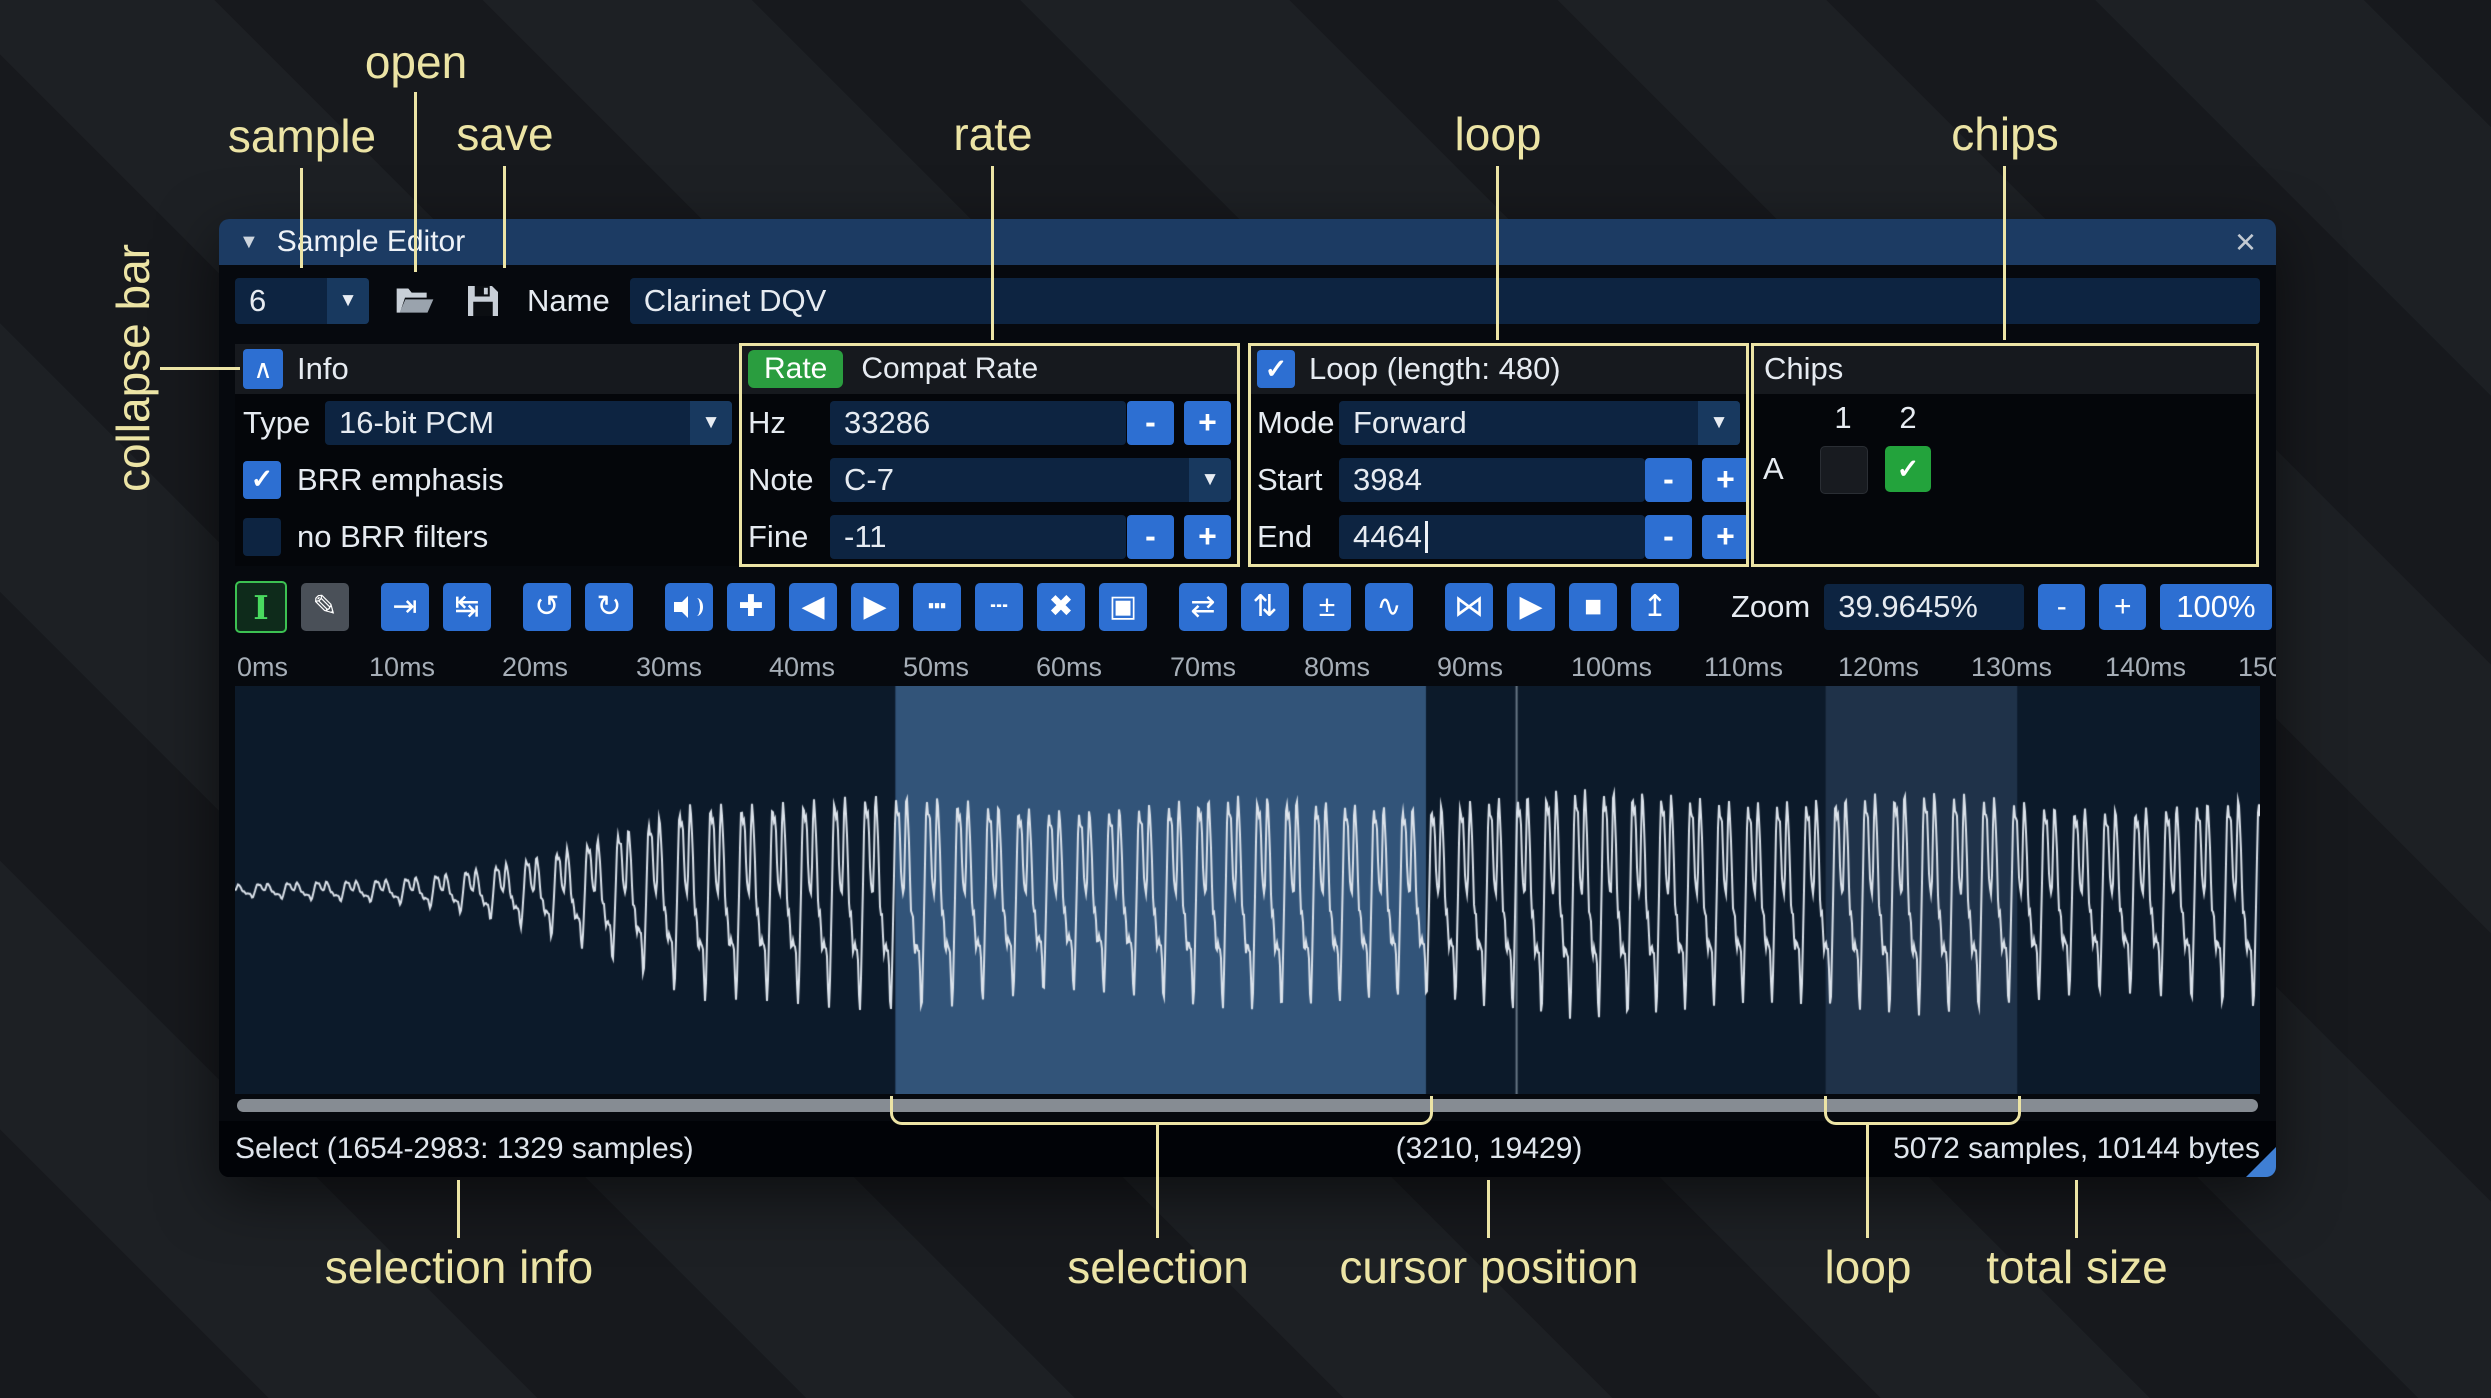  What do you see at coordinates (467, 607) in the screenshot?
I see `resample-button: ↹` at bounding box center [467, 607].